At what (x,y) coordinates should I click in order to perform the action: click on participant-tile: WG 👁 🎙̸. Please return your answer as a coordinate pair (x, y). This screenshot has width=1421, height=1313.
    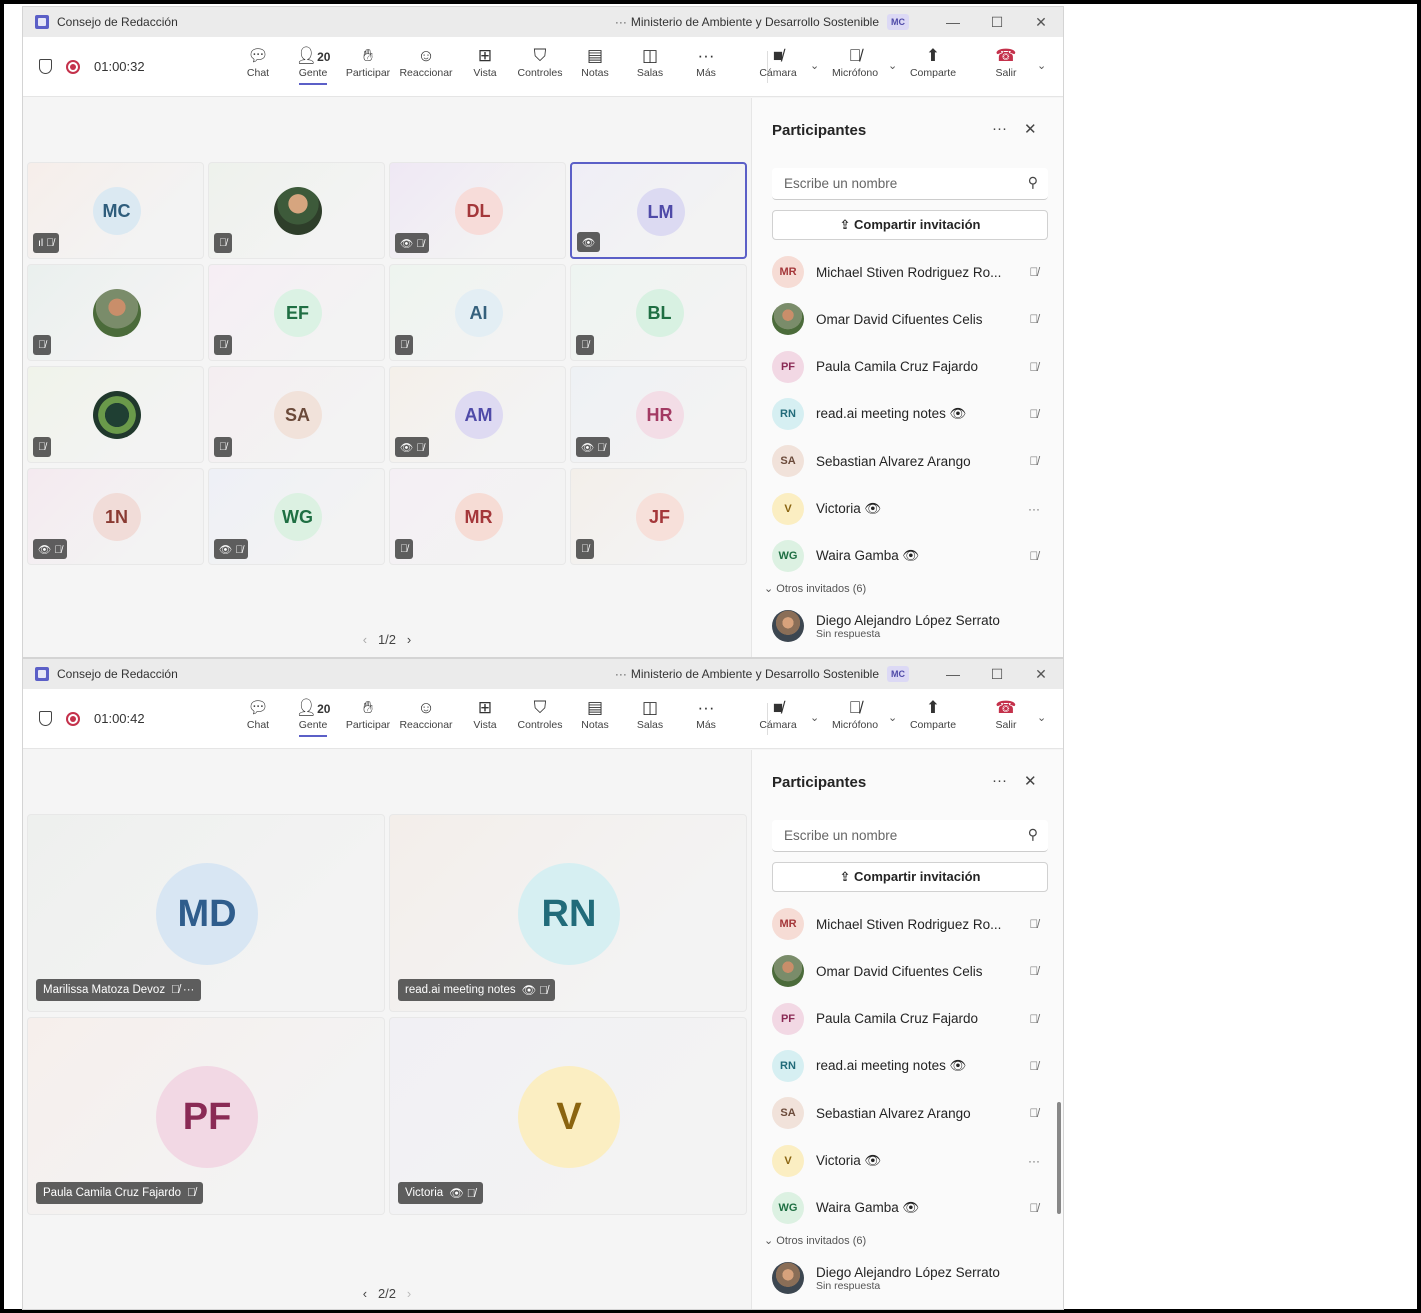
    Looking at the image, I should click on (296, 516).